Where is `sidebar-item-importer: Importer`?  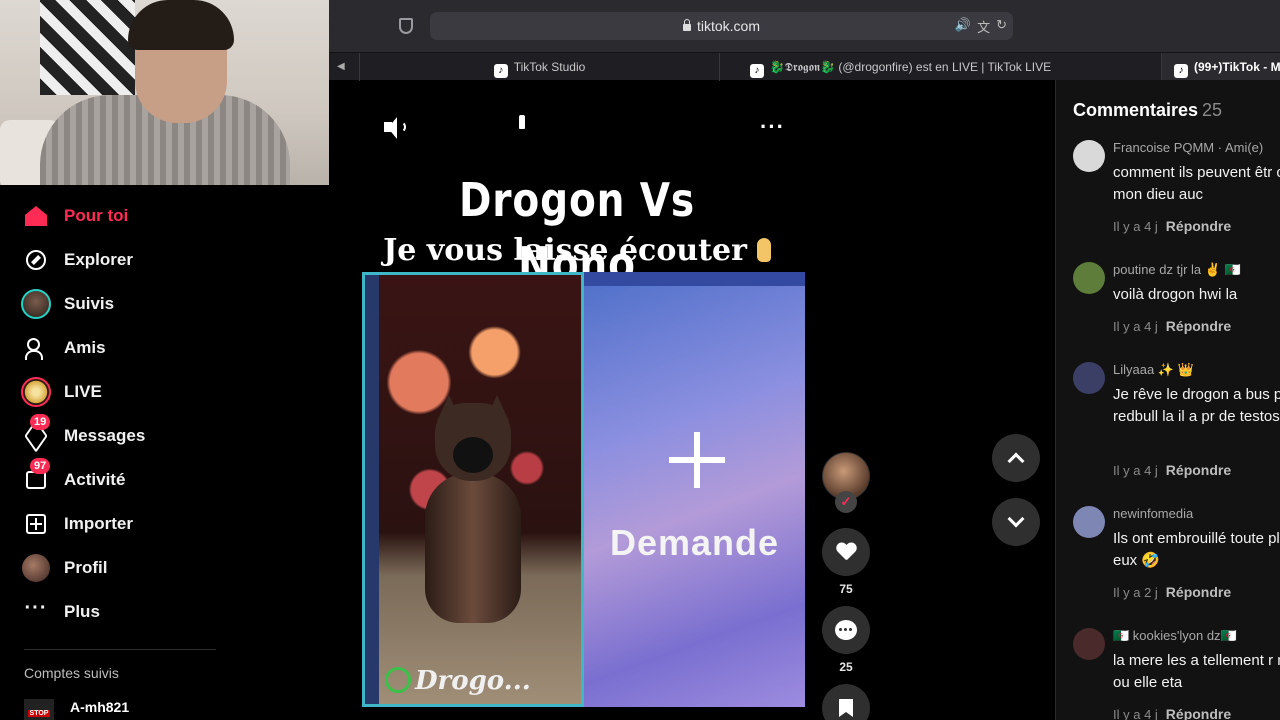
sidebar-item-importer: Importer is located at coordinates (76, 524).